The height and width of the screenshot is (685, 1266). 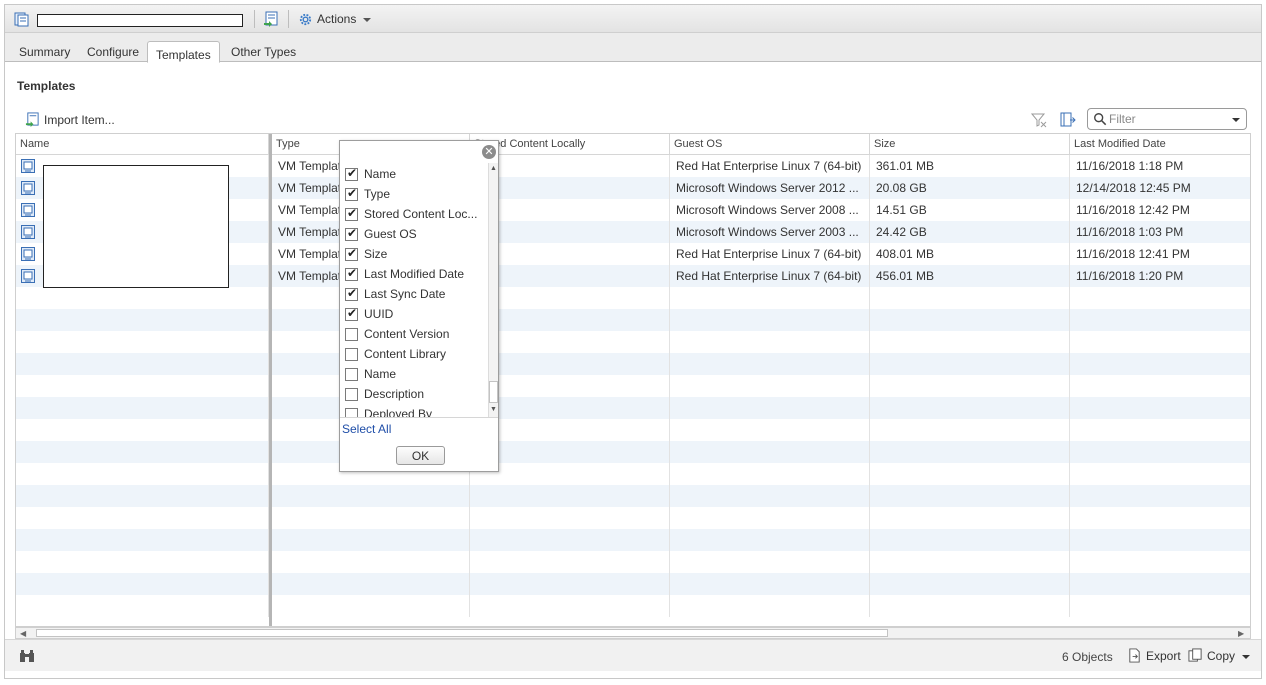 I want to click on tab-templates: Templates, so click(x=183, y=52).